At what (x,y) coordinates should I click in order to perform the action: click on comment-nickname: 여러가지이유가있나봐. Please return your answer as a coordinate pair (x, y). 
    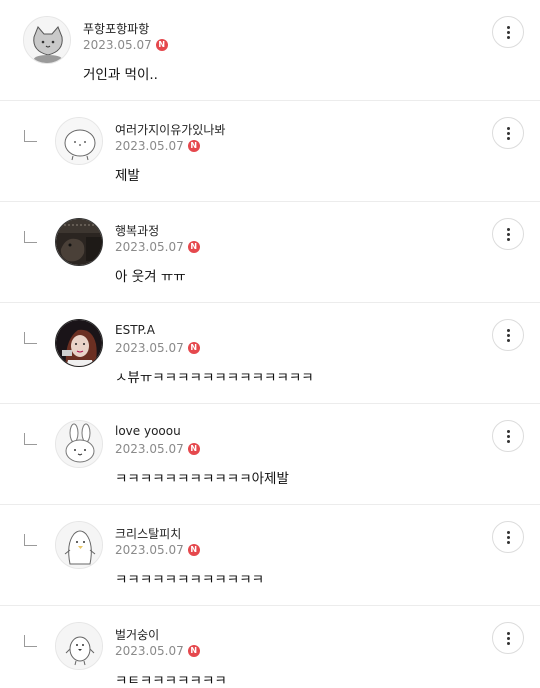
    Looking at the image, I should click on (170, 129).